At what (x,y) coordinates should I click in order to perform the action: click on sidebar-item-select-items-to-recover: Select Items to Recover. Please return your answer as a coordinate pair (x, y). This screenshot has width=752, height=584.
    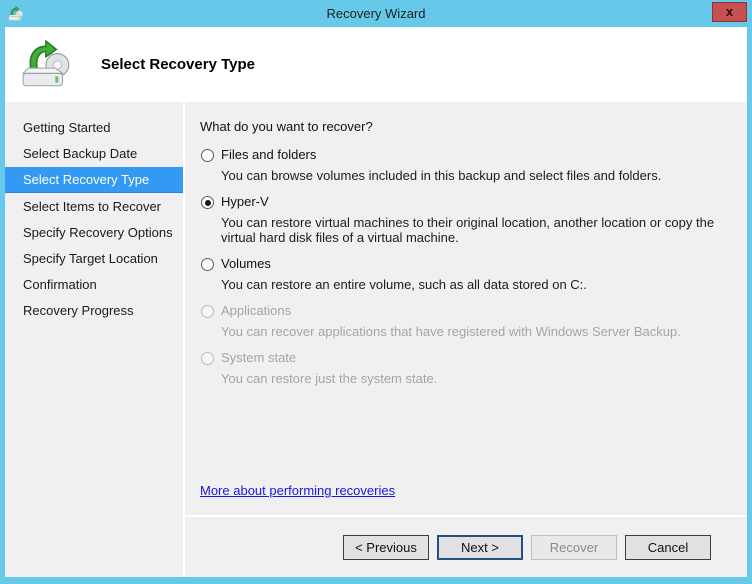
    Looking at the image, I should click on (94, 206).